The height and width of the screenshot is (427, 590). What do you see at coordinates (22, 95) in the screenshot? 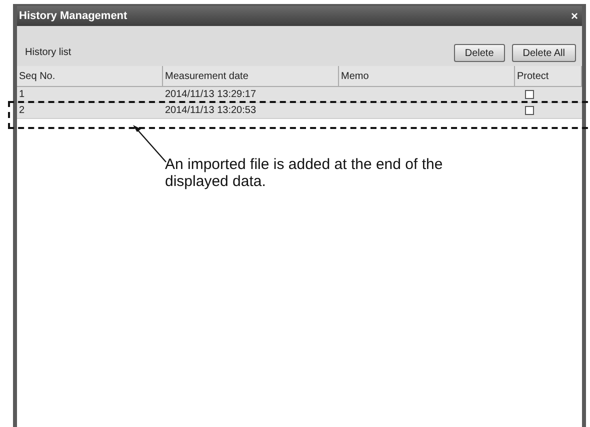
I see `table-cell-text: 1` at bounding box center [22, 95].